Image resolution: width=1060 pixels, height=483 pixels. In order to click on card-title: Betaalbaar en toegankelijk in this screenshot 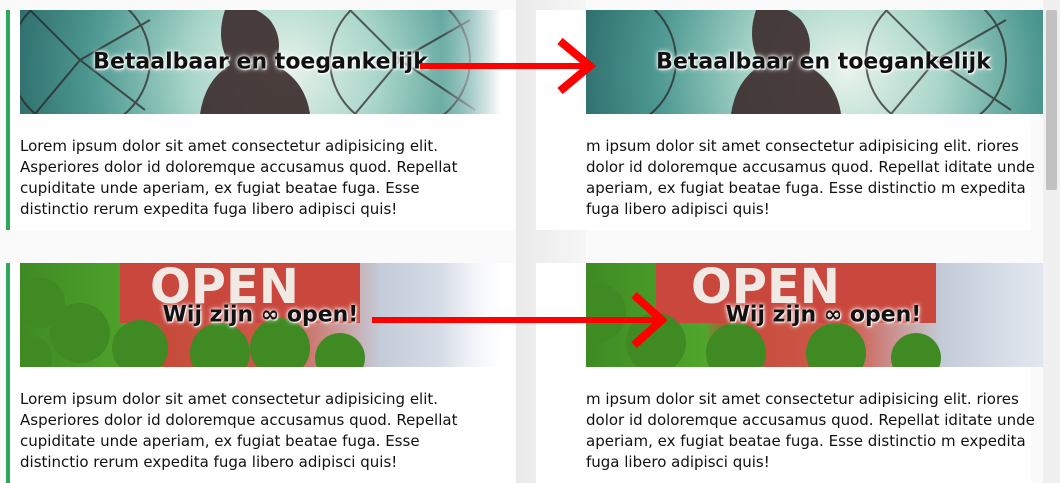, I will do `click(823, 62)`.